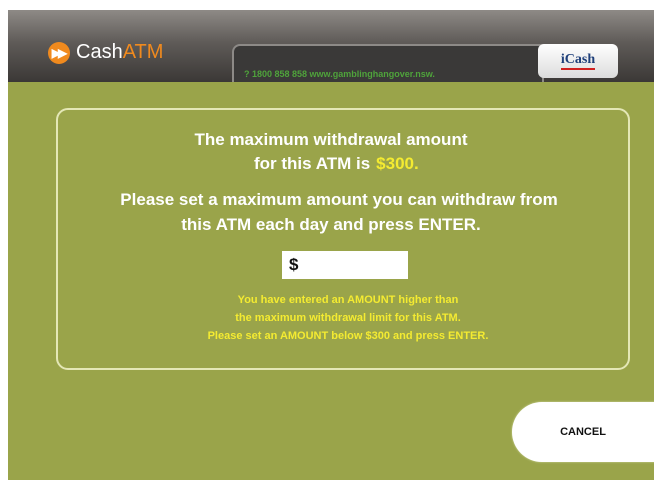  What do you see at coordinates (339, 74) in the screenshot?
I see `ticker-text: ? 1800 858 858 www.gamblinghangover.nsw.` at bounding box center [339, 74].